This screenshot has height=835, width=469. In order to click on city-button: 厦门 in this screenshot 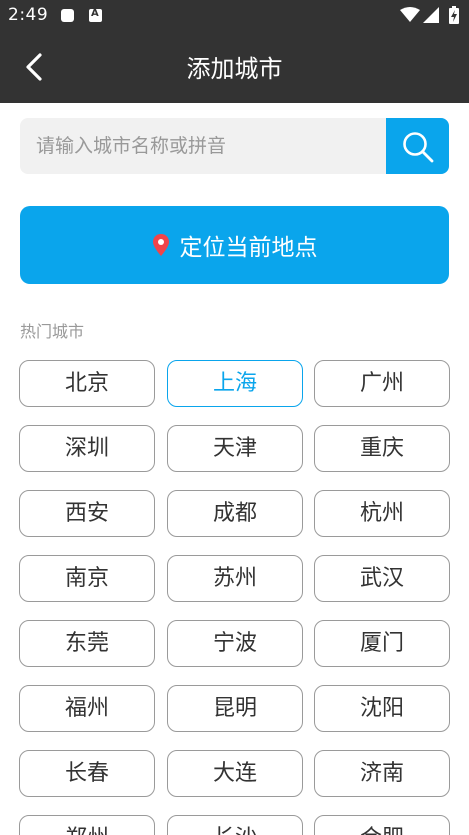, I will do `click(382, 643)`.